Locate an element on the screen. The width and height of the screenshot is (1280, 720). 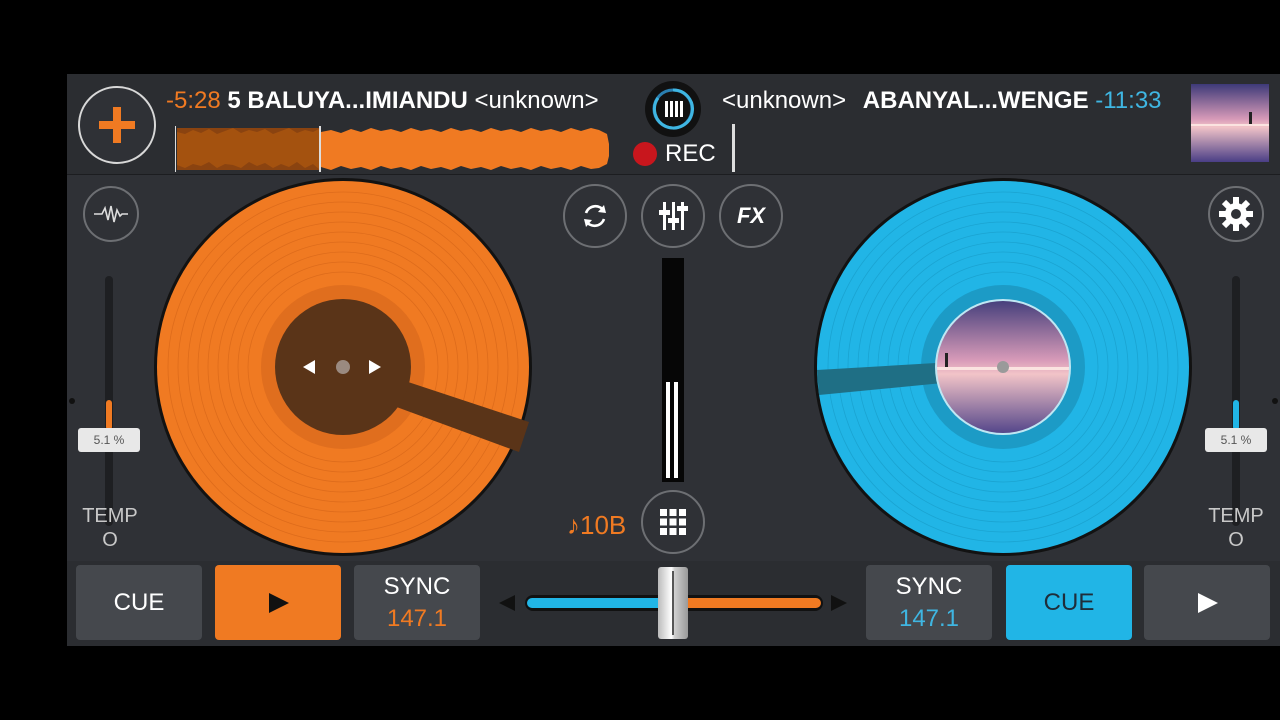
right-cue-label: CUE is located at coordinates (1069, 602).